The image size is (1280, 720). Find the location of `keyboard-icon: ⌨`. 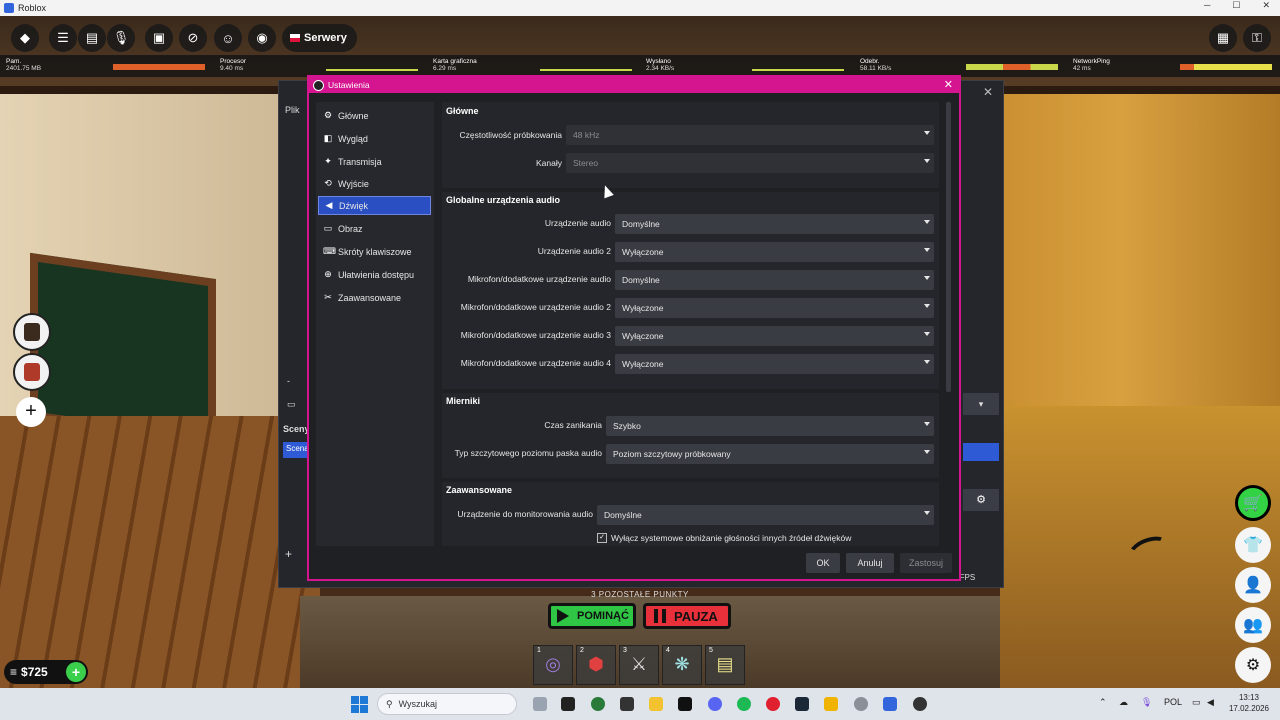

keyboard-icon: ⌨ is located at coordinates (329, 251).